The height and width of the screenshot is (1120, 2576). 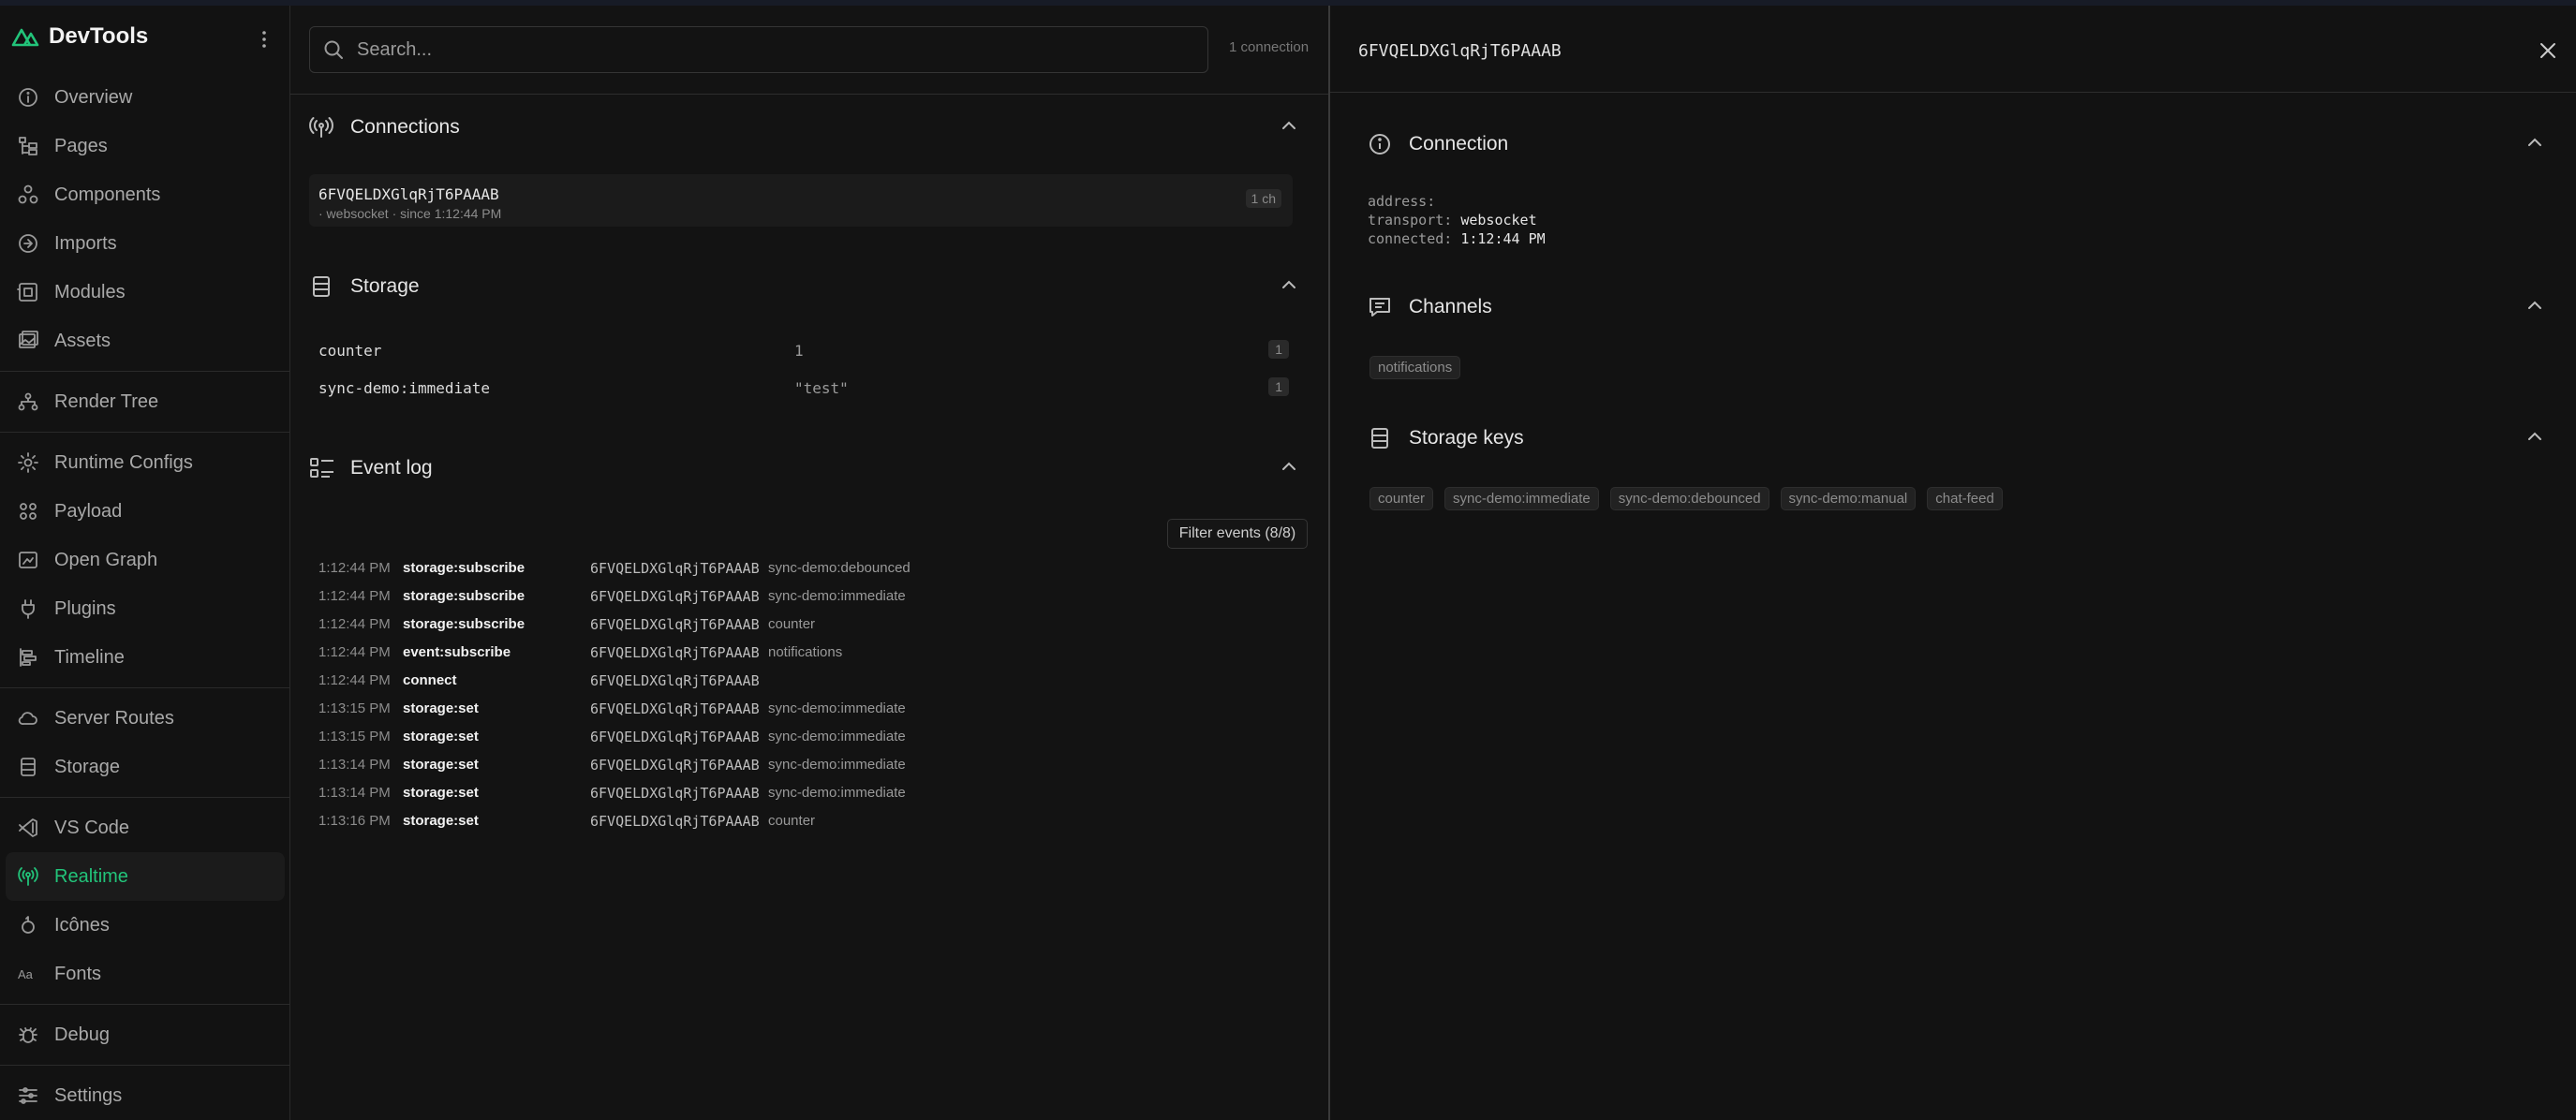 What do you see at coordinates (814, 681) in the screenshot?
I see `event-row: 1:12:44 PM connect 6FVQELDXGlqRjT6PAAAB` at bounding box center [814, 681].